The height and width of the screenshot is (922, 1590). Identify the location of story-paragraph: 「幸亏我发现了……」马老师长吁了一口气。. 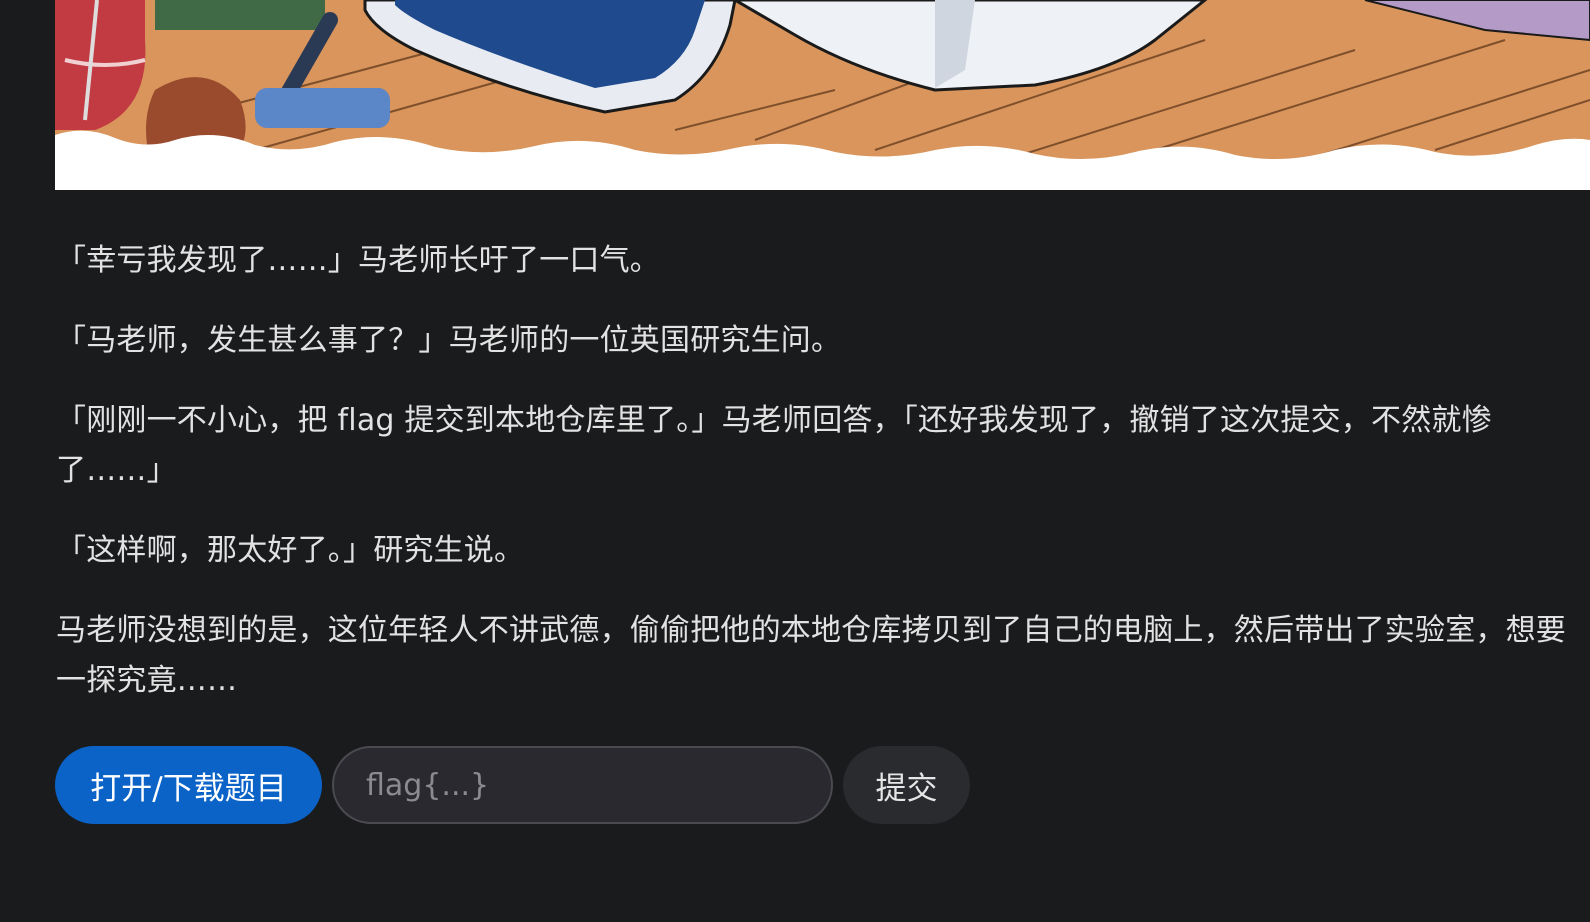
(358, 260).